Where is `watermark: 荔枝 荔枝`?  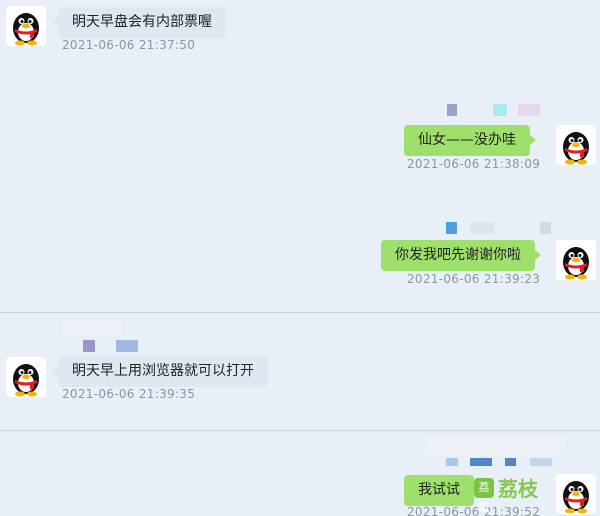
watermark: 荔枝 荔枝 is located at coordinates (506, 493).